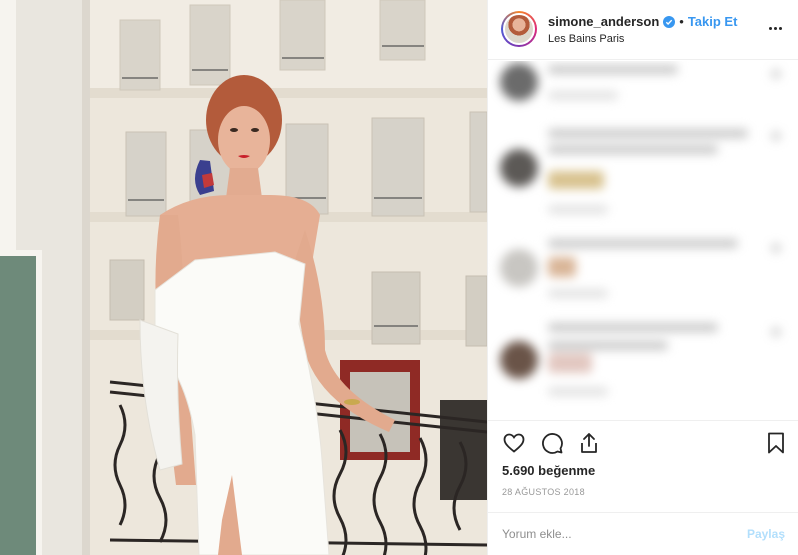 The width and height of the screenshot is (798, 555). Describe the element at coordinates (776, 443) in the screenshot. I see `bookmark-icon` at that location.